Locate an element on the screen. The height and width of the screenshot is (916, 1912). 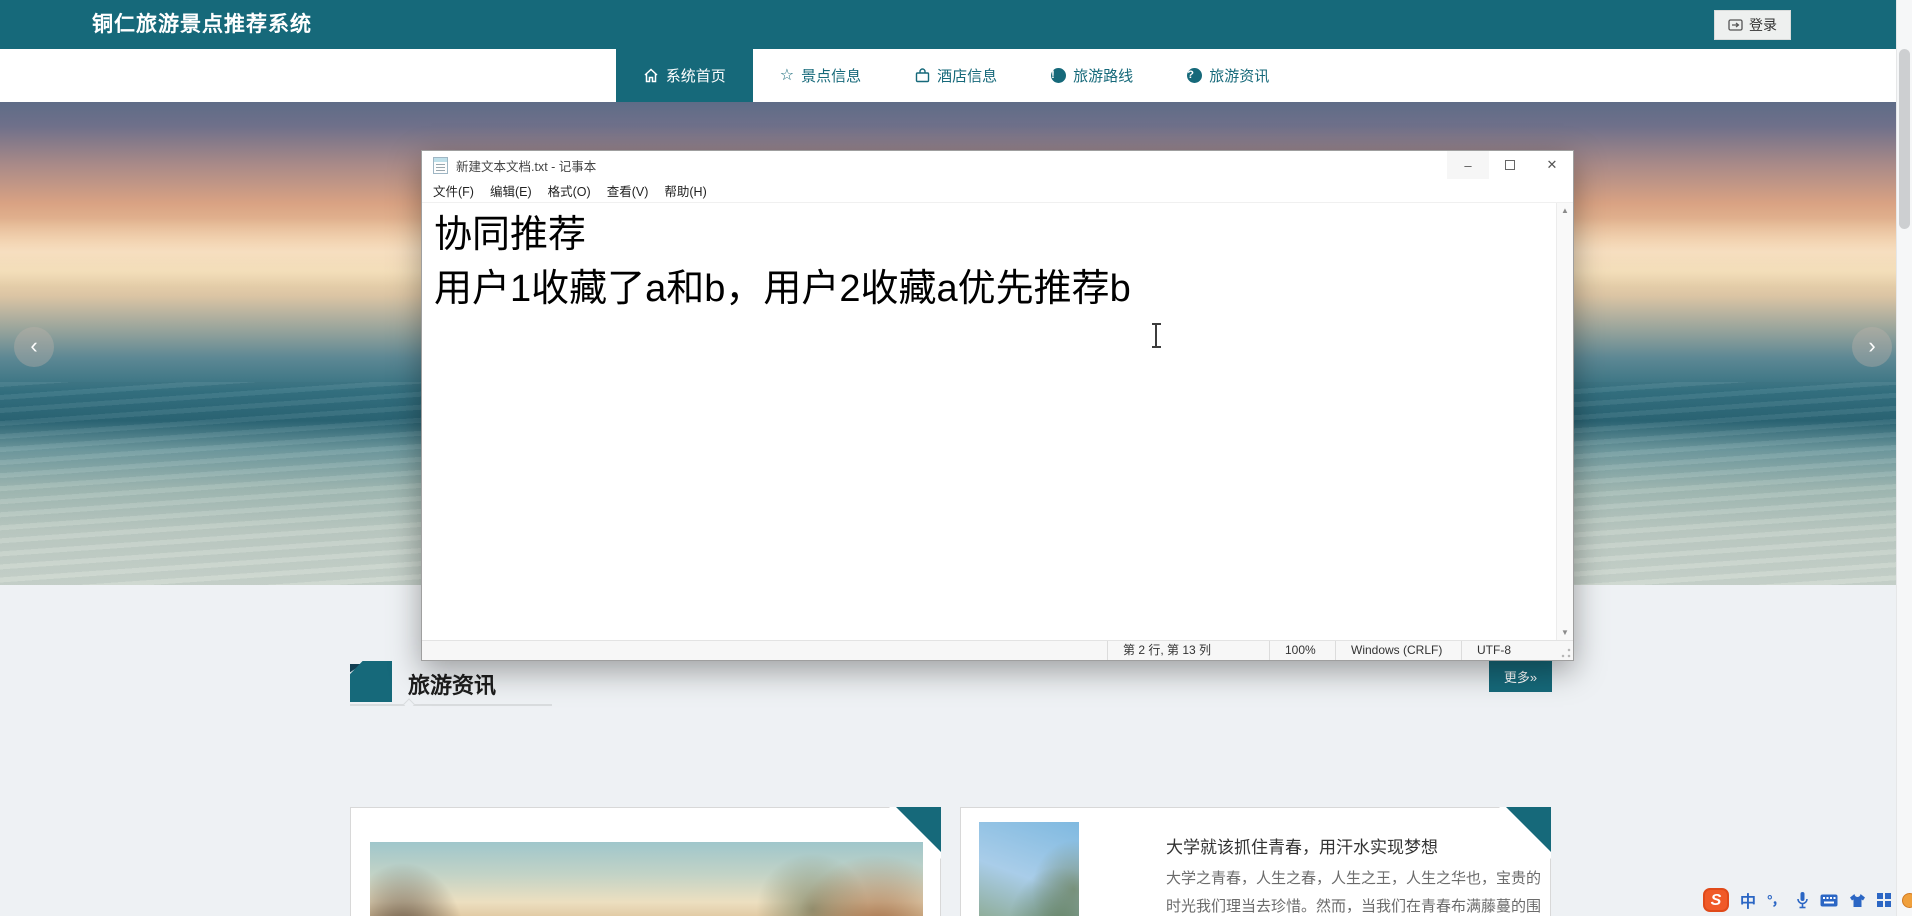
text-cursor-icon is located at coordinates (1156, 335).